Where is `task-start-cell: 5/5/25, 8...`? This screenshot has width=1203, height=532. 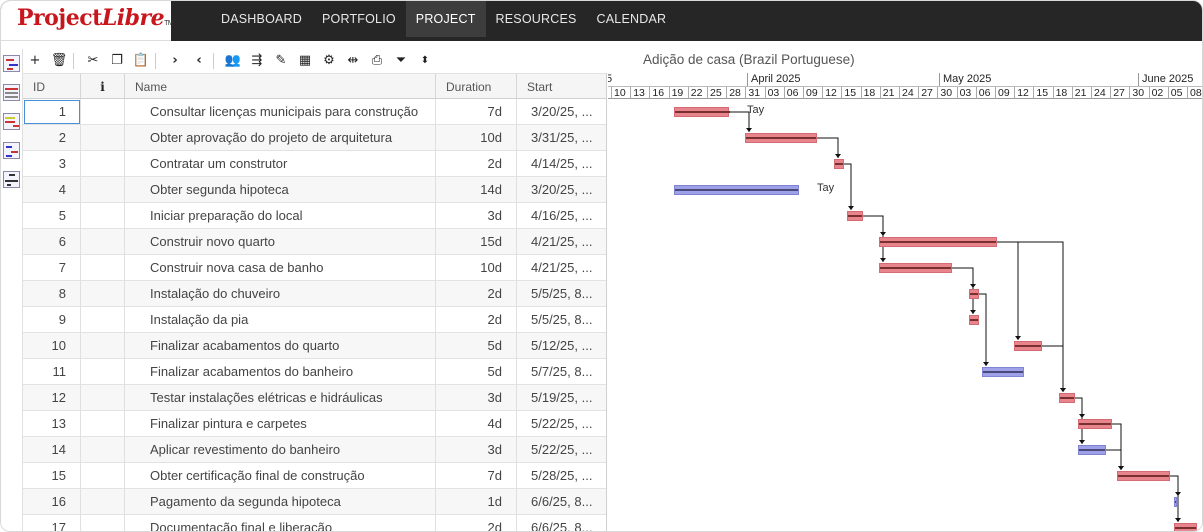
task-start-cell: 5/5/25, 8... is located at coordinates (561, 294).